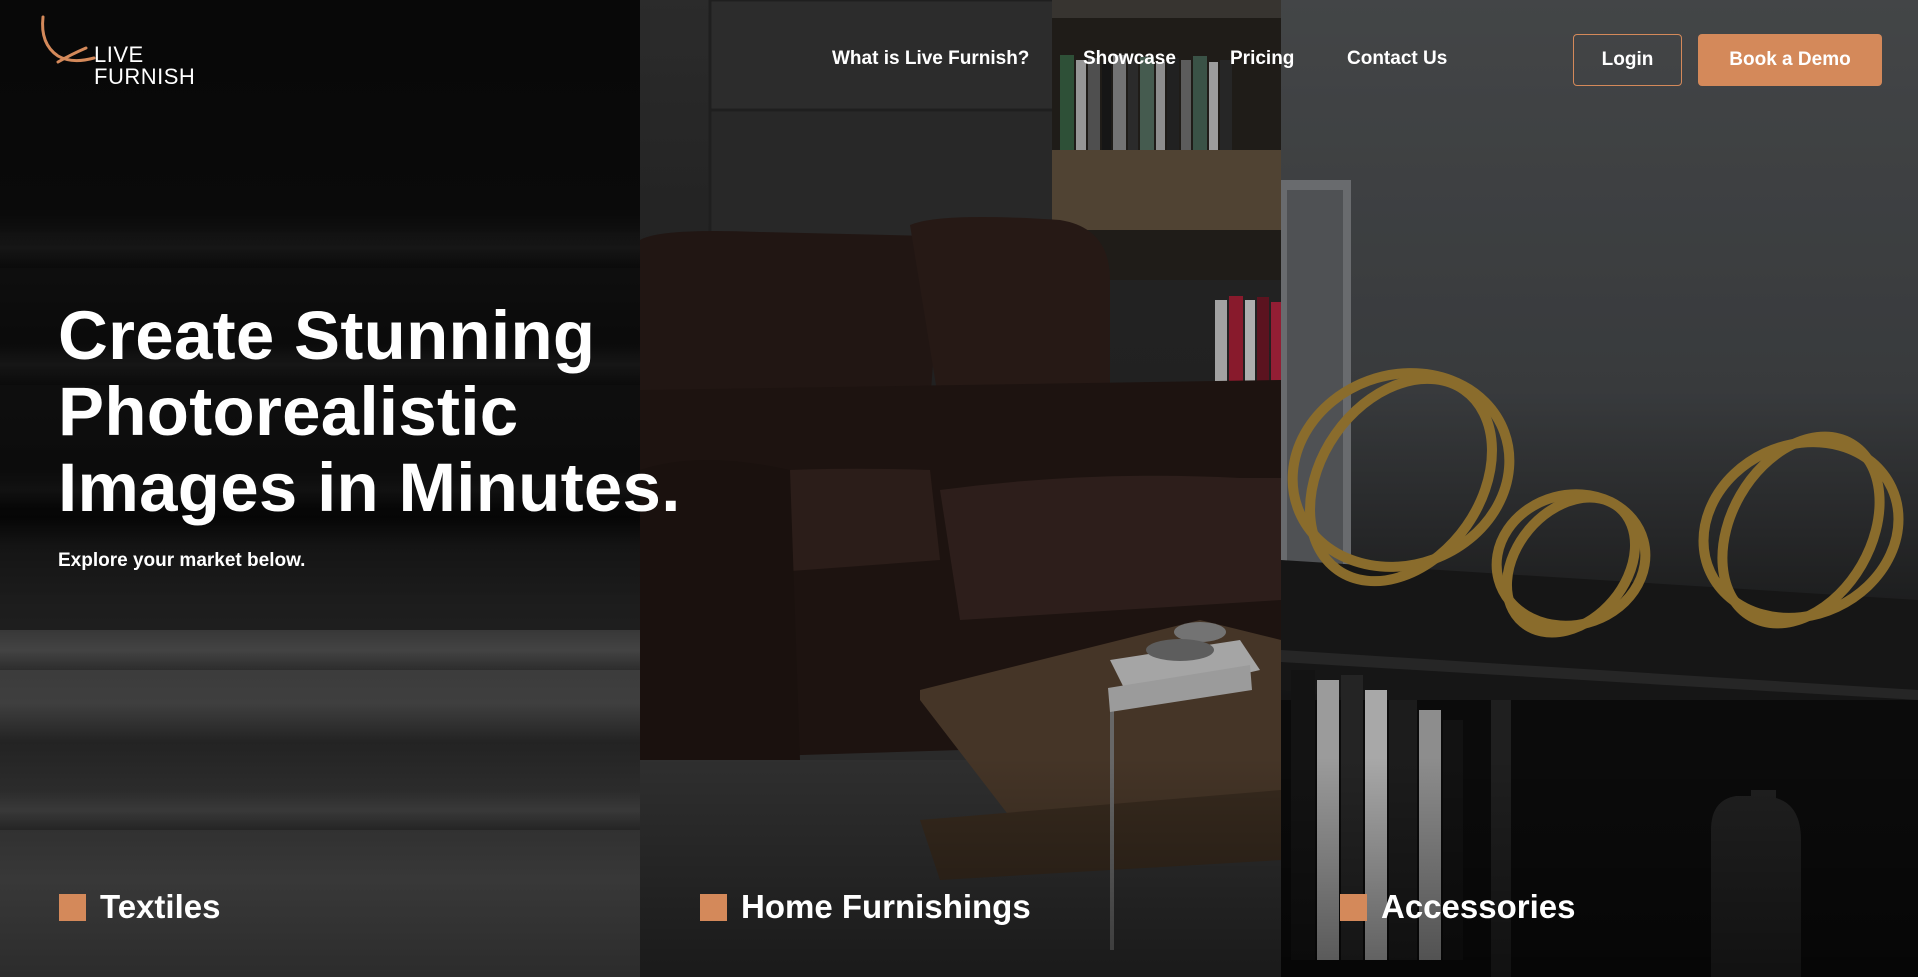  I want to click on category-home-furnishings: Home Furnishings, so click(865, 907).